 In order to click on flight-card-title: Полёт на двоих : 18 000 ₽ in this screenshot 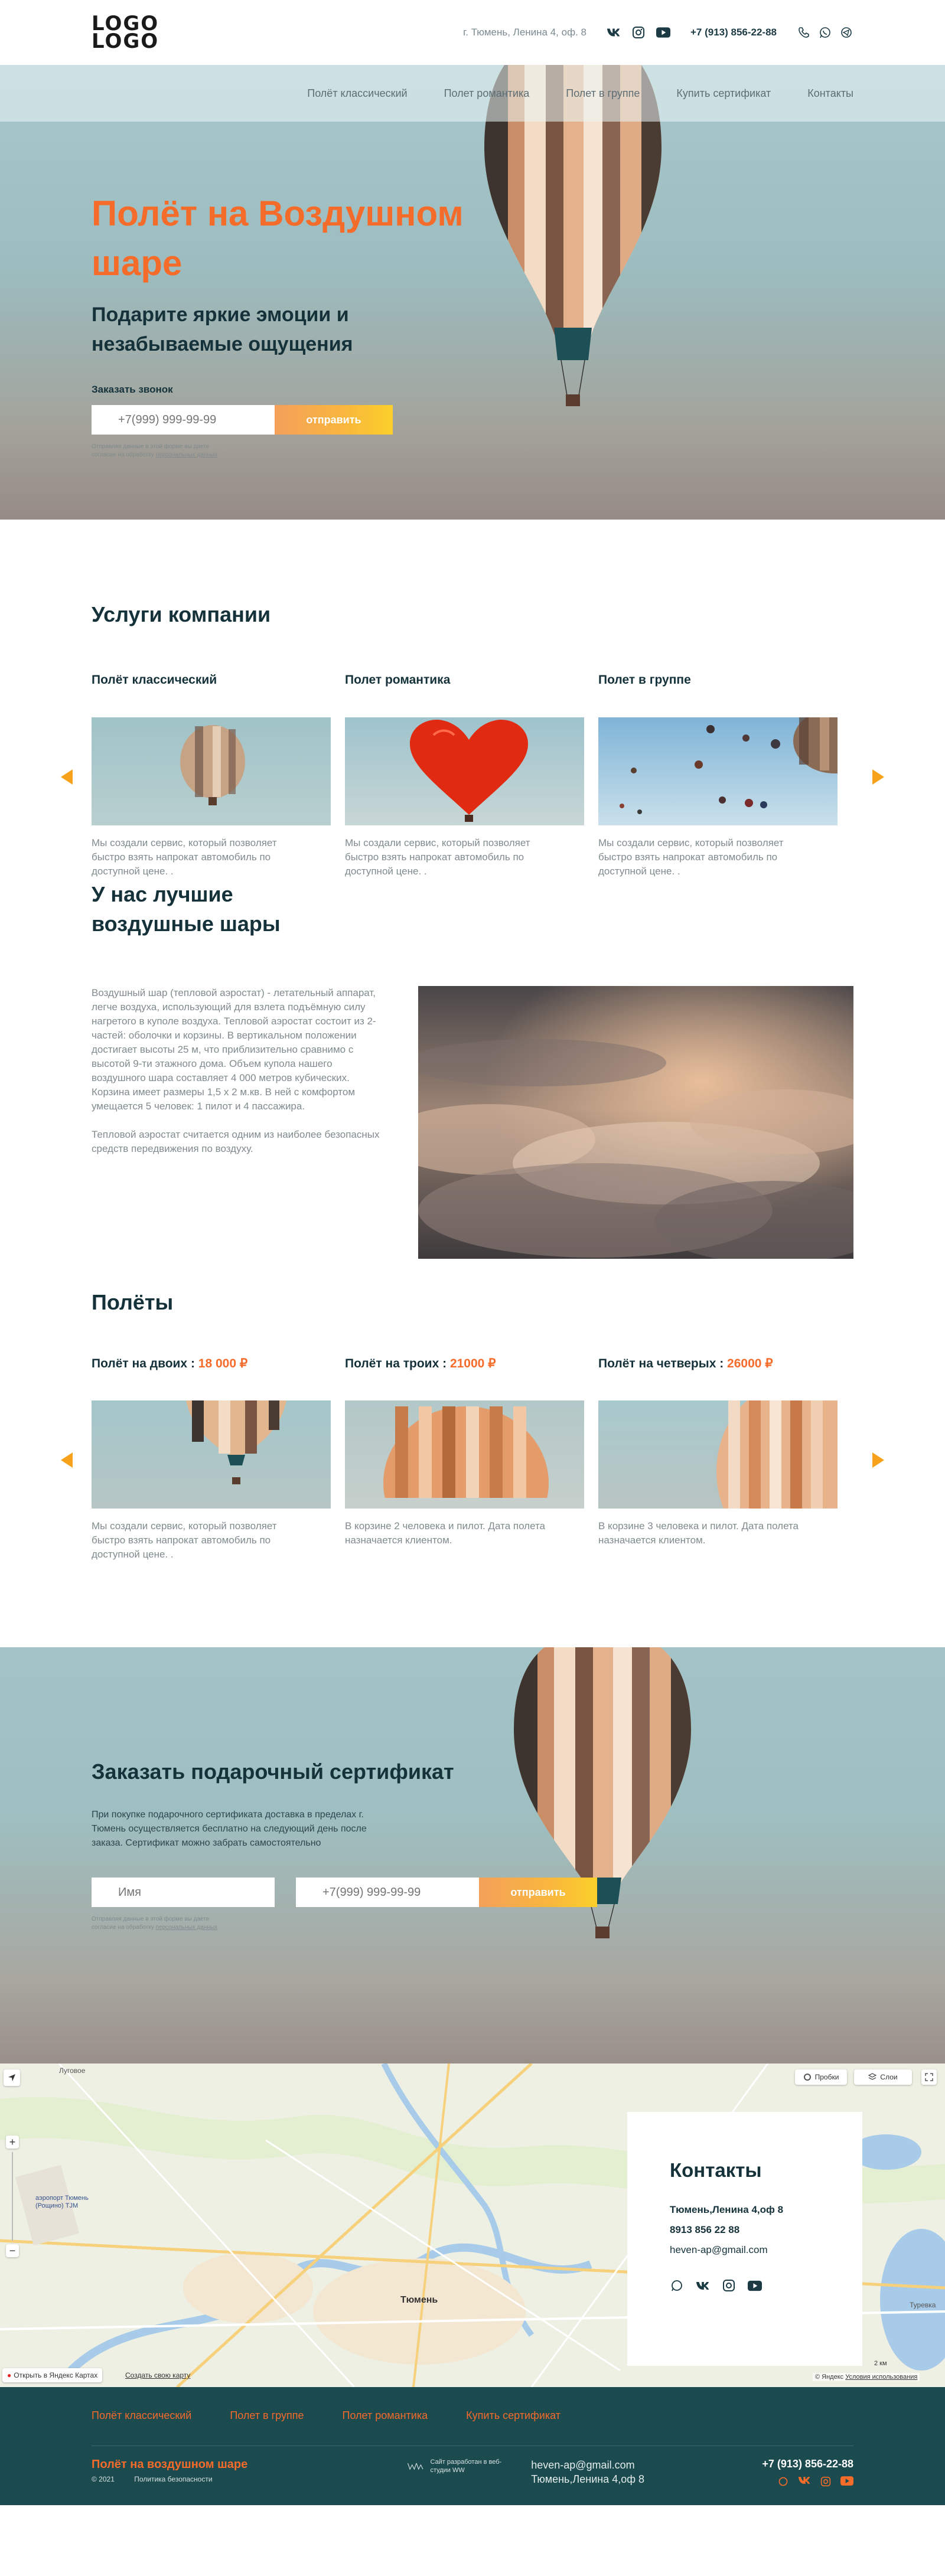, I will do `click(211, 1378)`.